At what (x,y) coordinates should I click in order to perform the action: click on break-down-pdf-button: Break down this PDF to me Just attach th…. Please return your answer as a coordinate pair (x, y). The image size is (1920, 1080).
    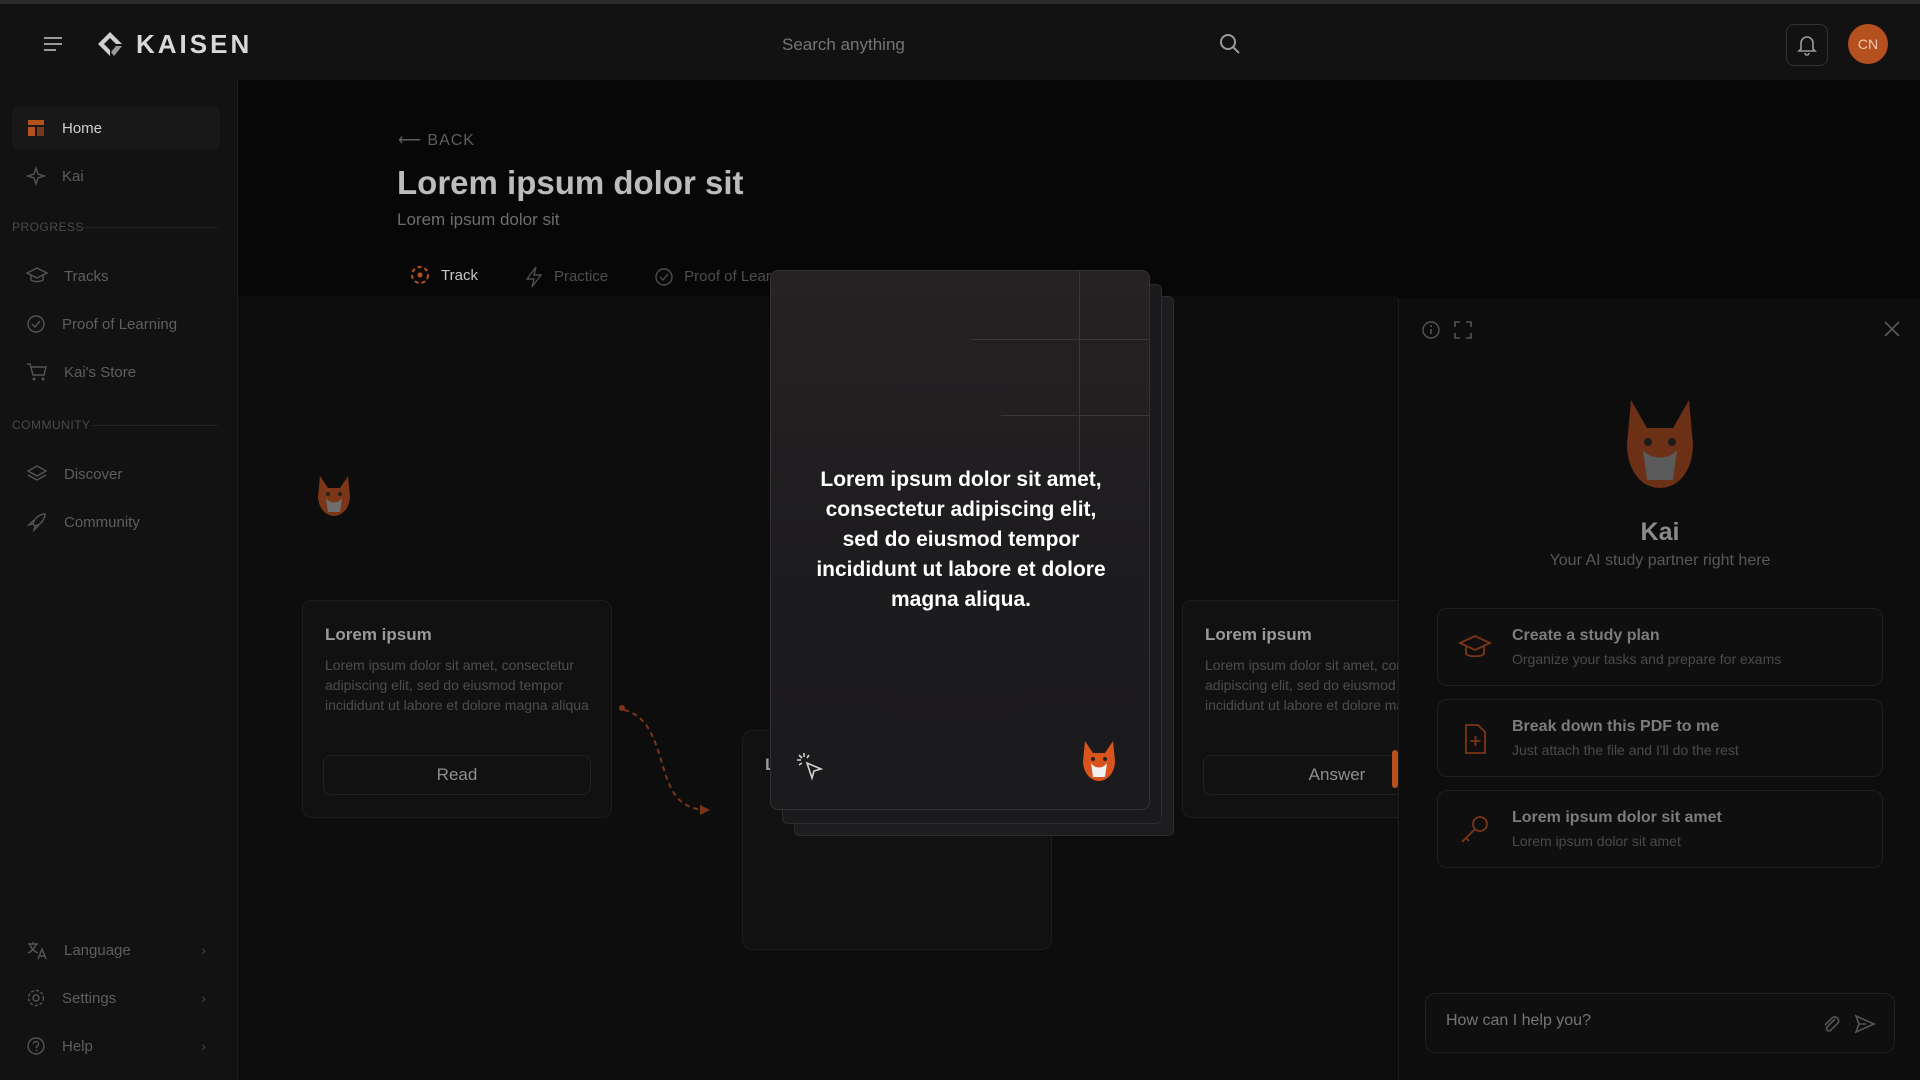
    Looking at the image, I should click on (1660, 738).